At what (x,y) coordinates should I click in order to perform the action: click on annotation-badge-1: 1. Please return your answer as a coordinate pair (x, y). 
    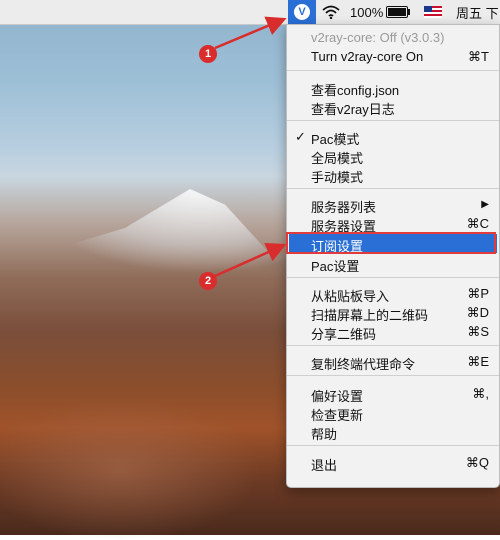
    Looking at the image, I should click on (208, 54).